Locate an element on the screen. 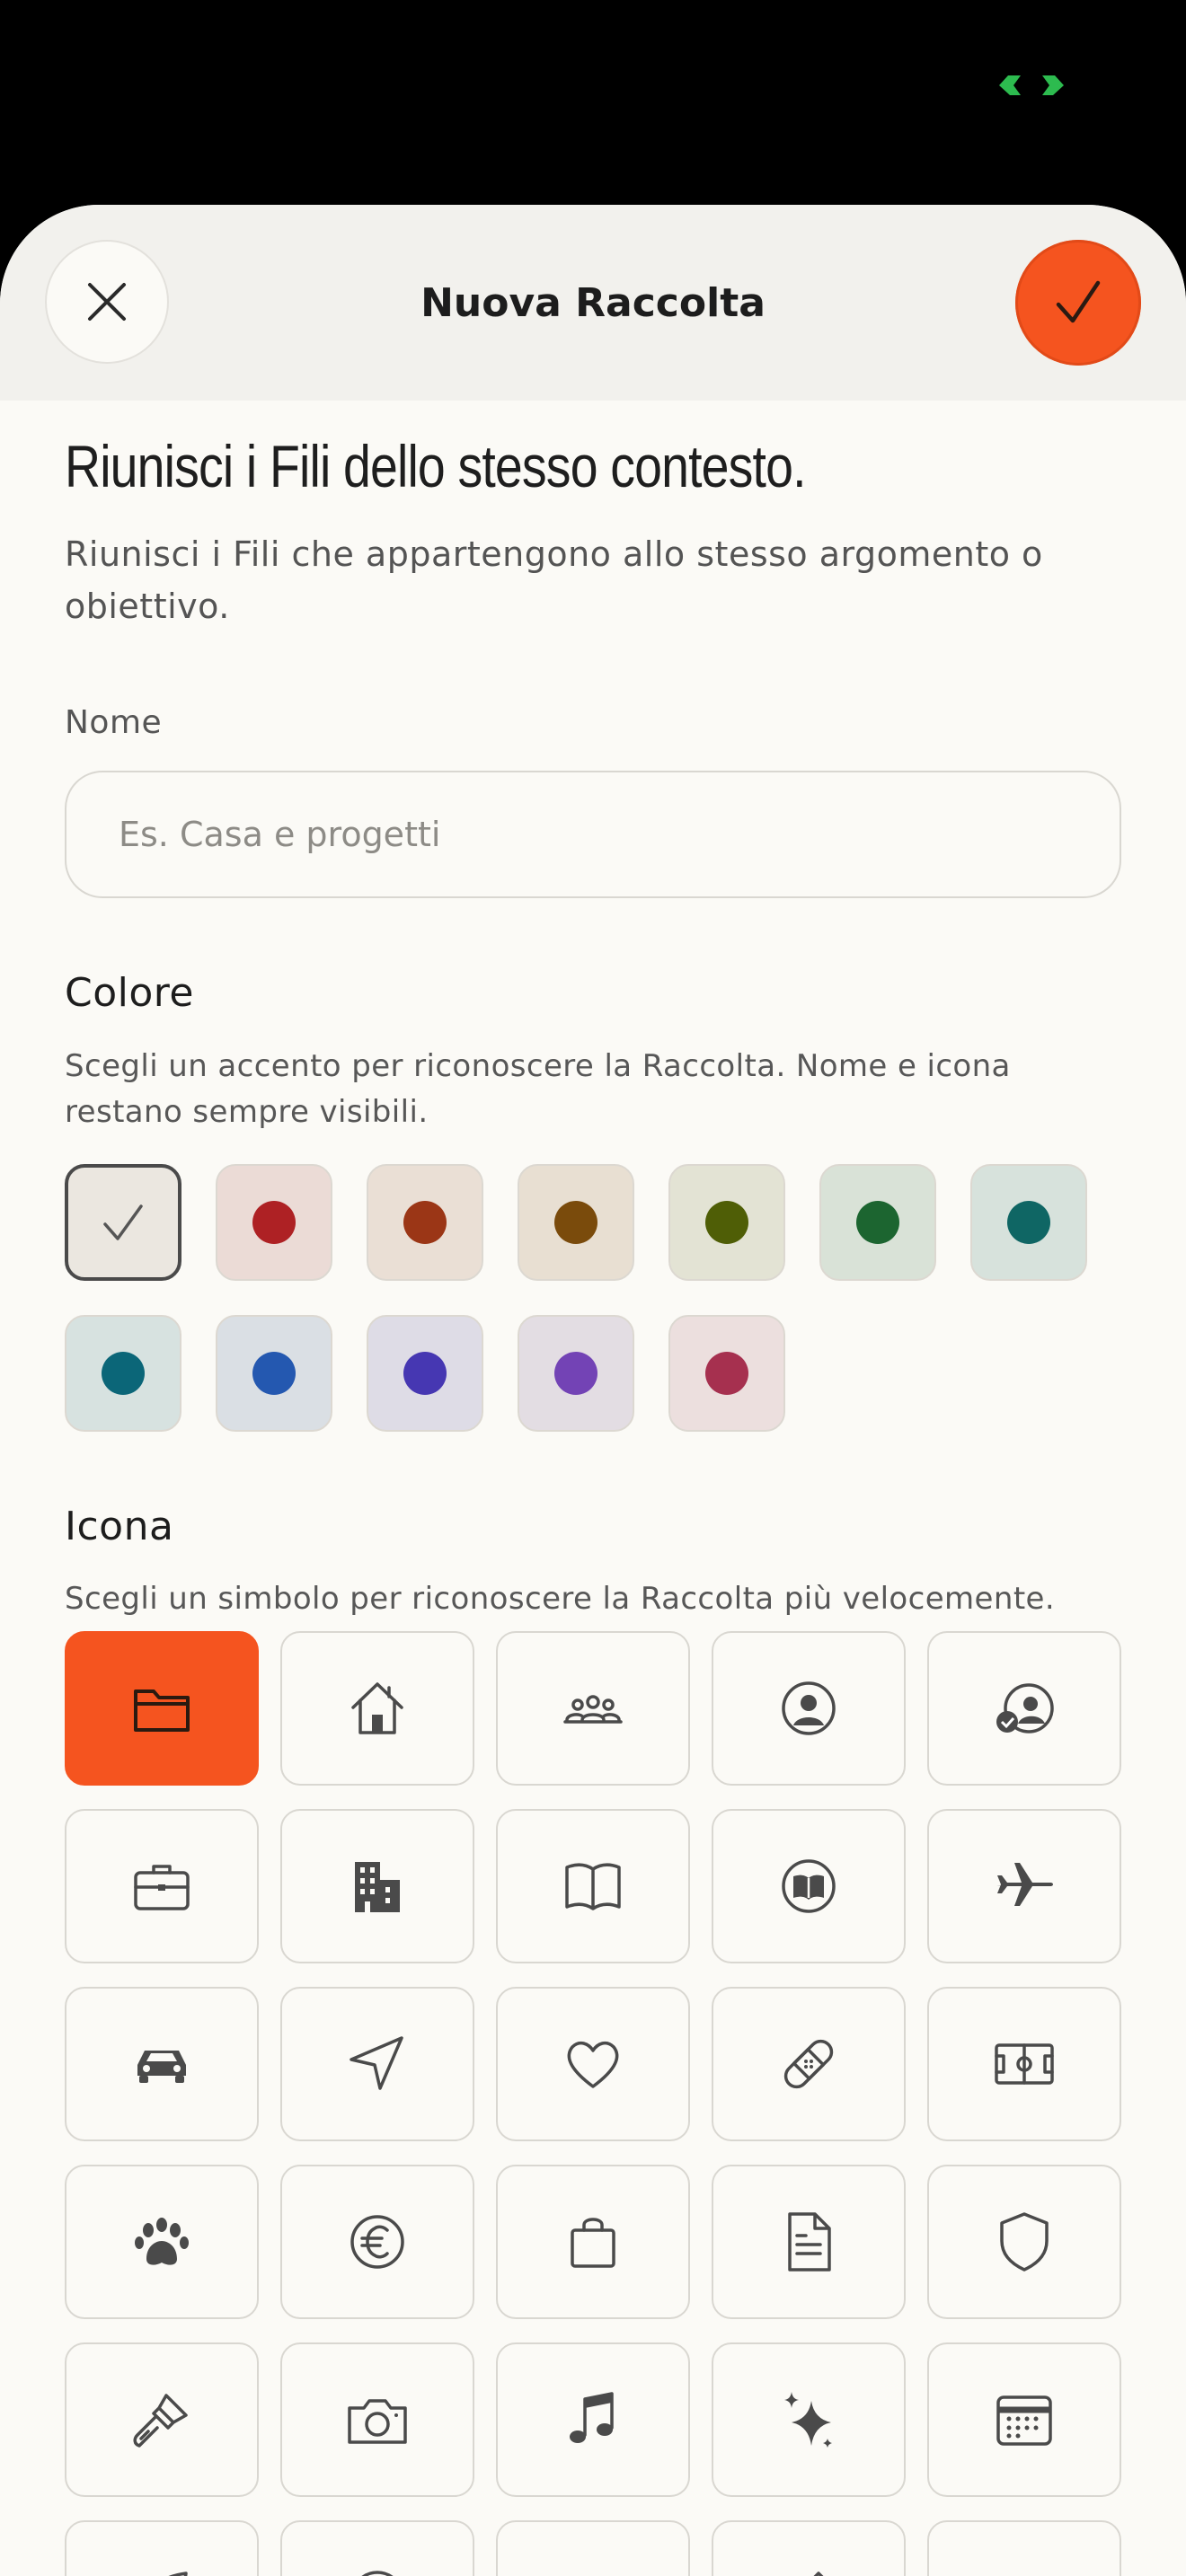 This screenshot has width=1186, height=2576. folder-icon is located at coordinates (162, 1710).